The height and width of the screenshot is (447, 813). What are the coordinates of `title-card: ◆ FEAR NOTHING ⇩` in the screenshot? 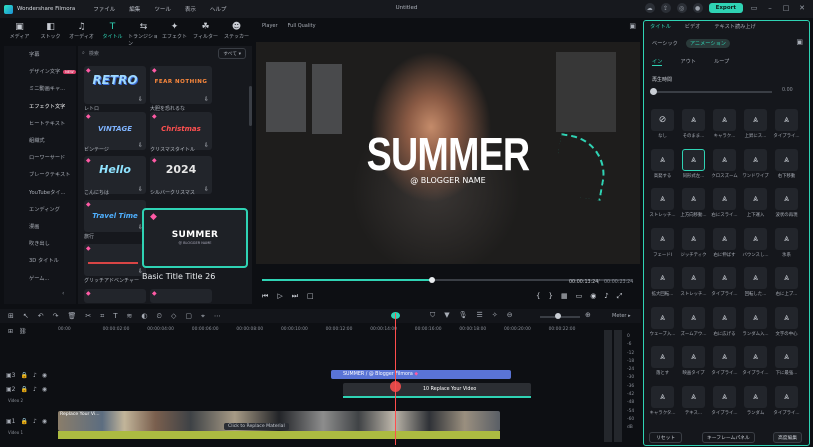 It's located at (181, 85).